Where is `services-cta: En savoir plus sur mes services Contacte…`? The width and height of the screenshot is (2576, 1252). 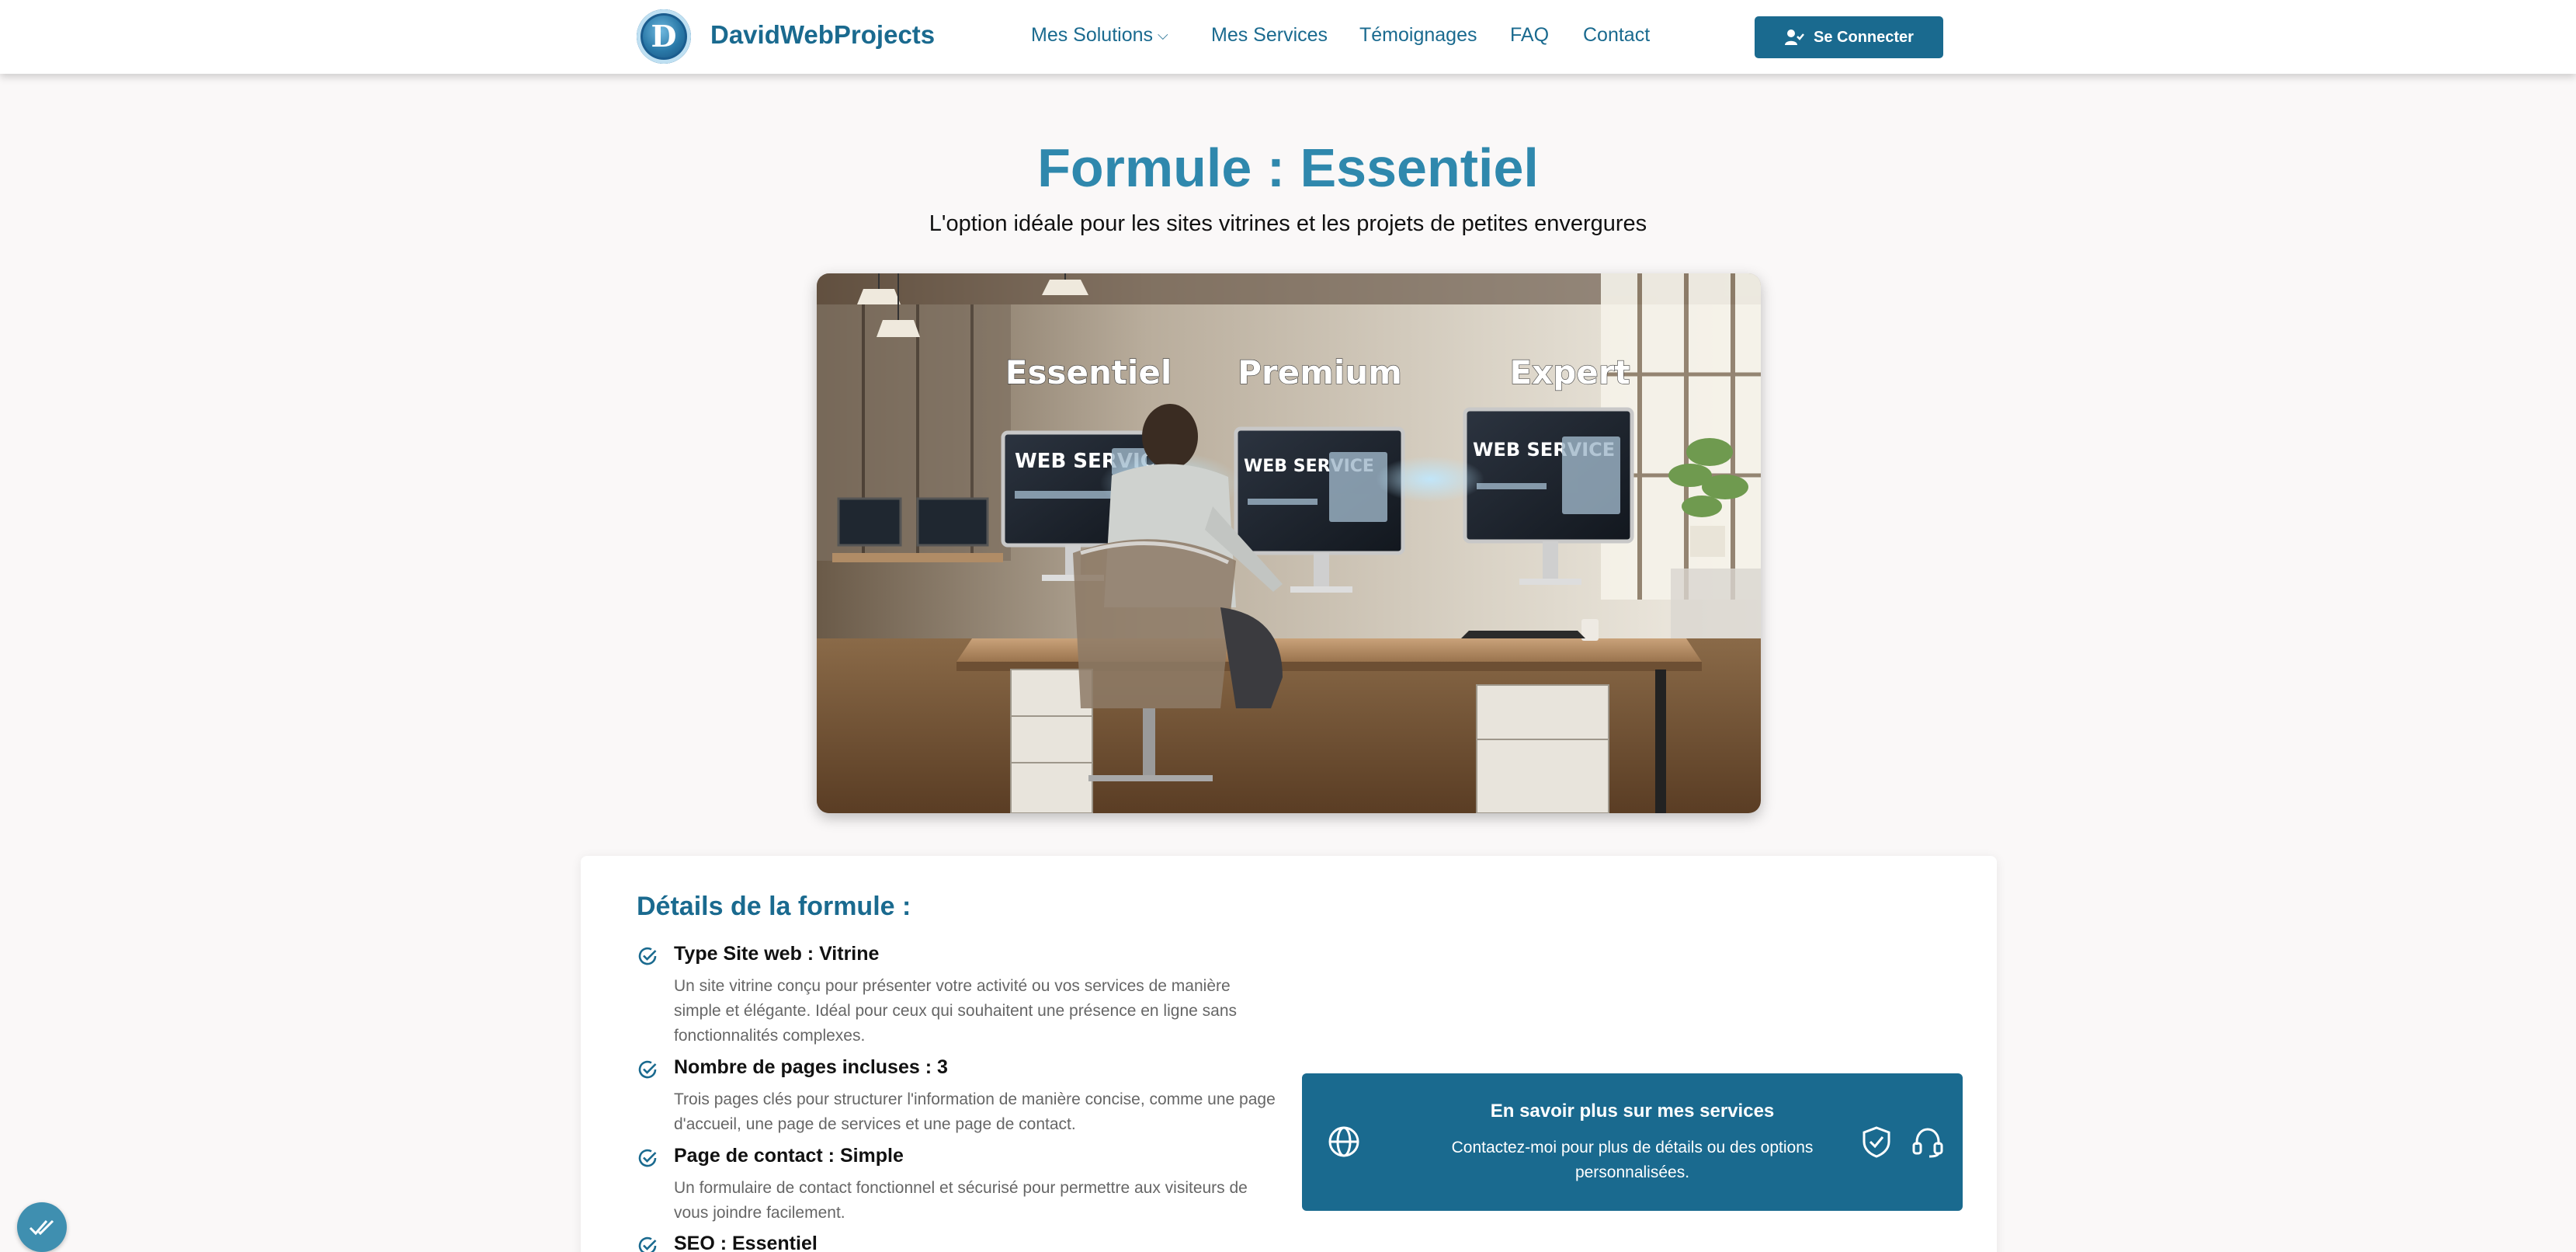
services-cta: En savoir plus sur mes services Contacte… is located at coordinates (1632, 1142).